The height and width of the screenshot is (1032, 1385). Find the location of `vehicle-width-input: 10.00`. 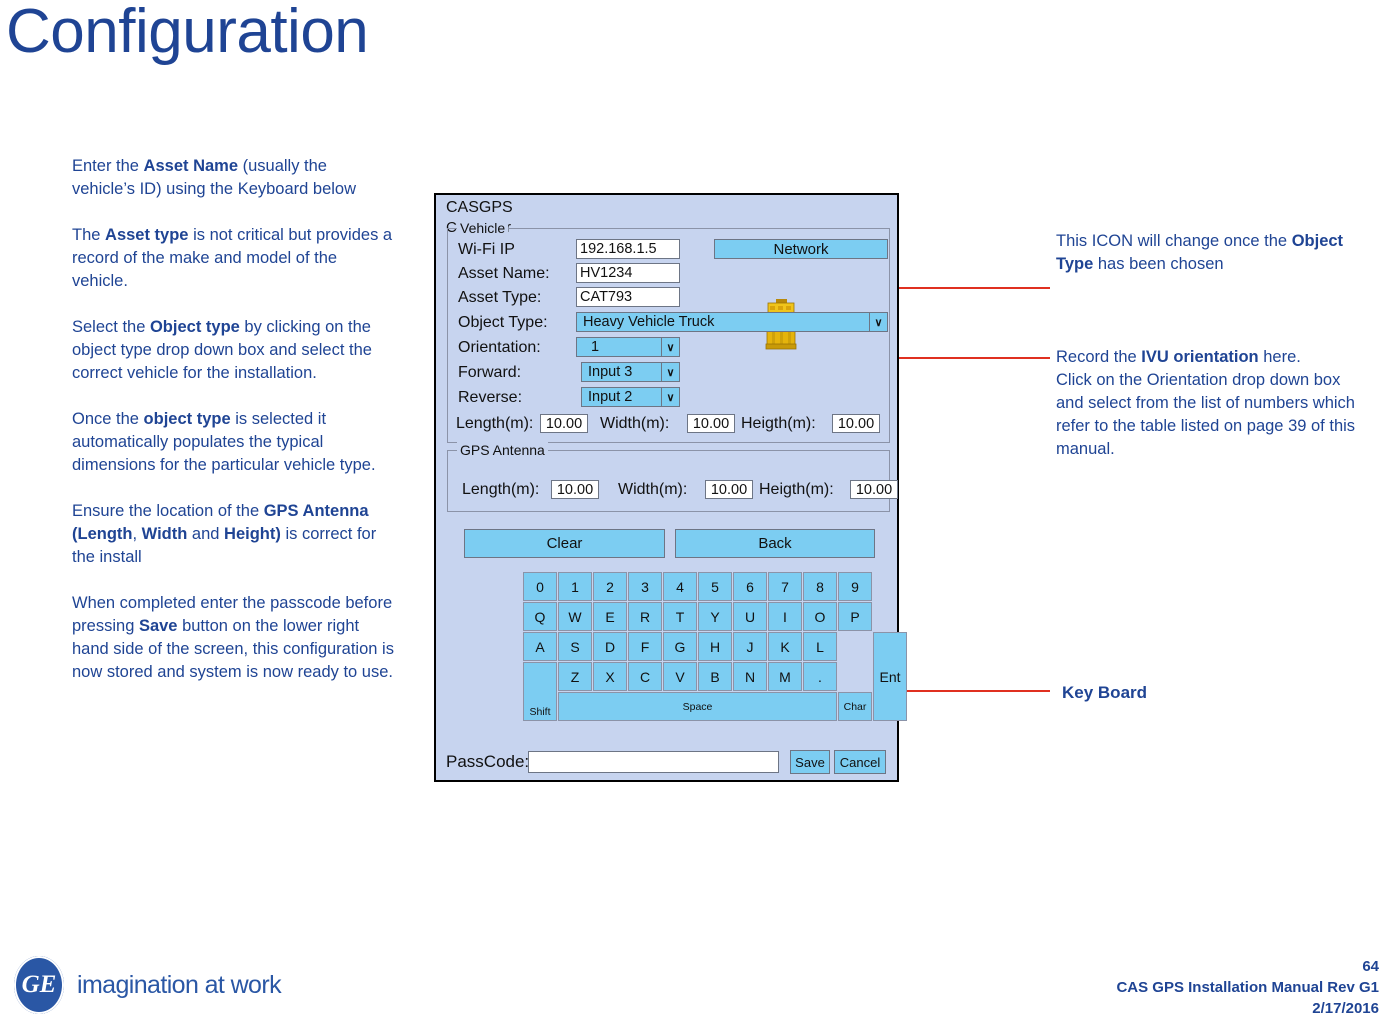

vehicle-width-input: 10.00 is located at coordinates (711, 423).